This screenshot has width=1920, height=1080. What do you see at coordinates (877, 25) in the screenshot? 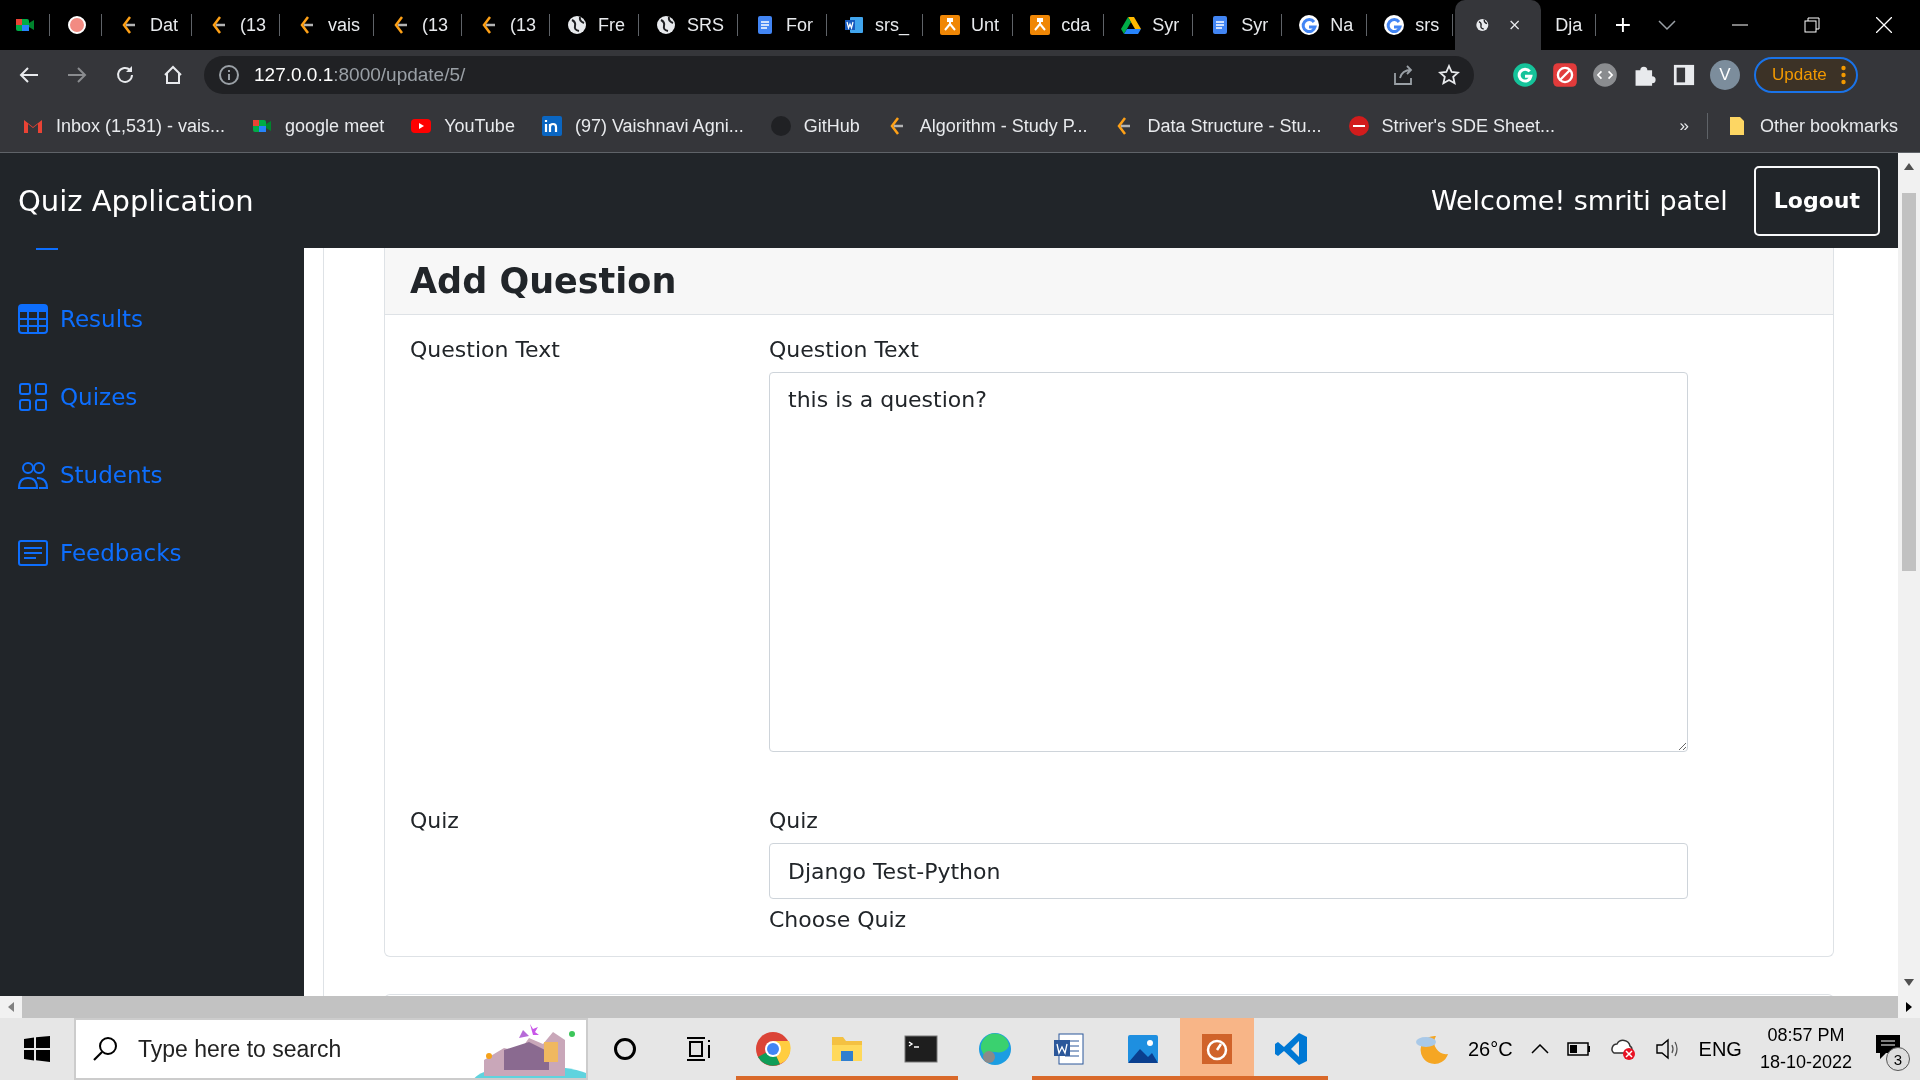
I see `browser-tab: srs_` at bounding box center [877, 25].